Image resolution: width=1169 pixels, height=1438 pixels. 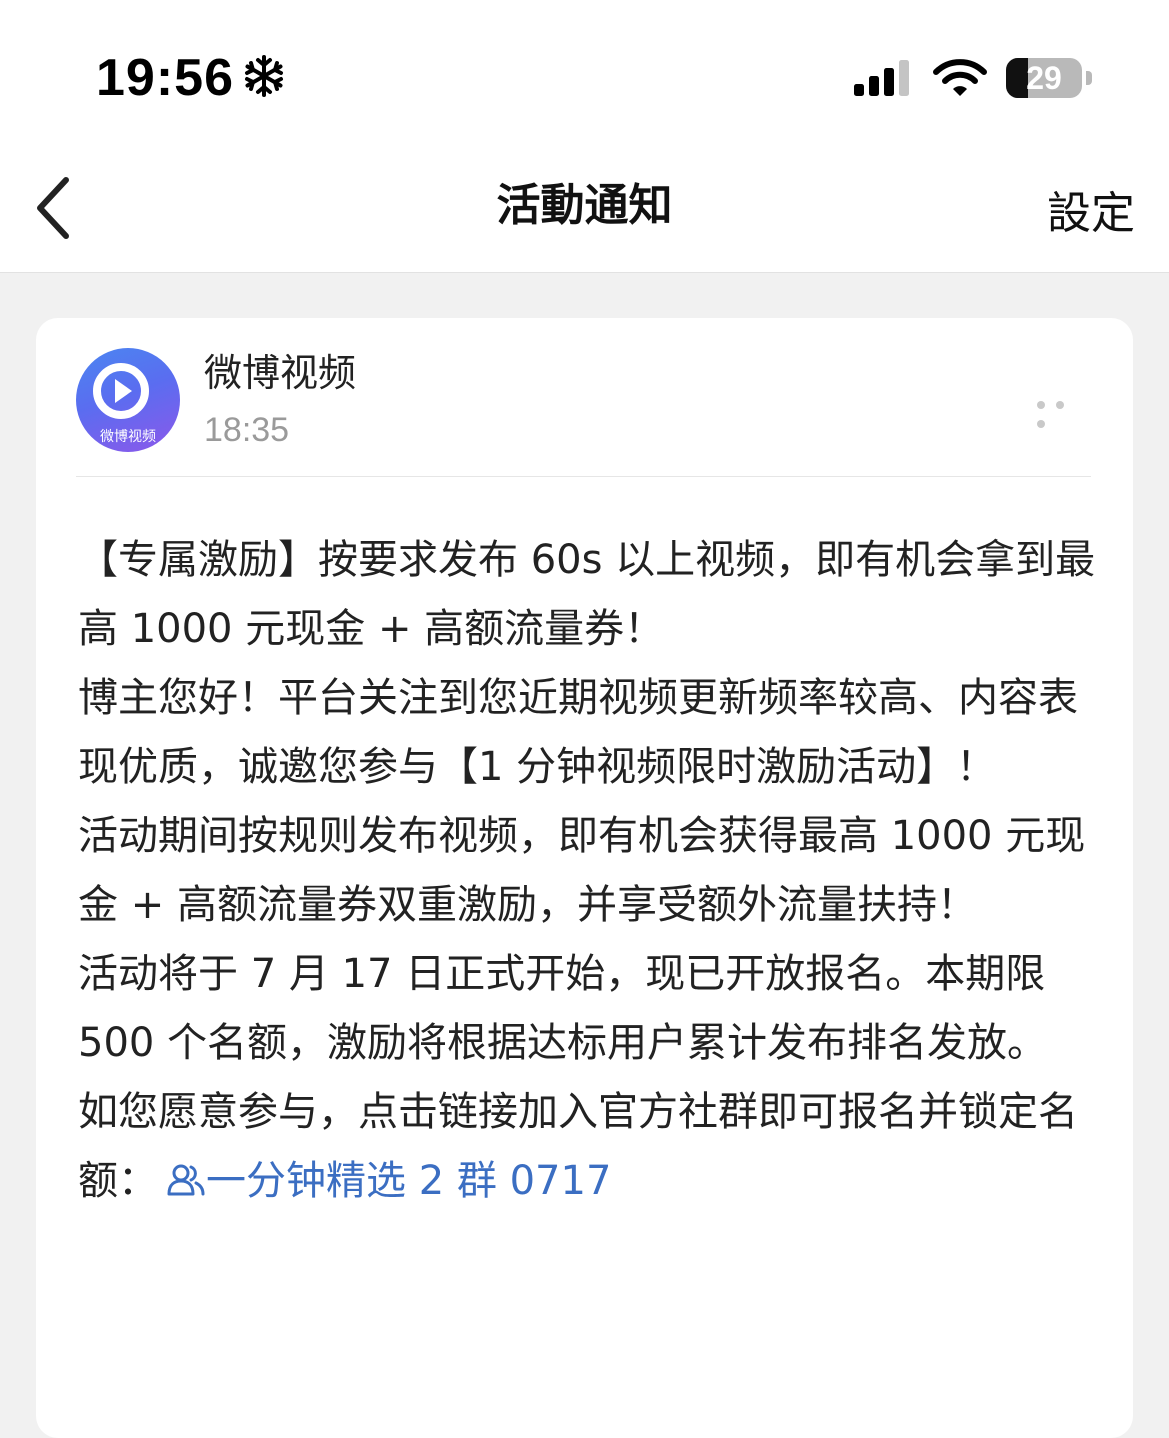 What do you see at coordinates (408, 1181) in the screenshot?
I see `group-link: 一分钟精选 2 群 0717` at bounding box center [408, 1181].